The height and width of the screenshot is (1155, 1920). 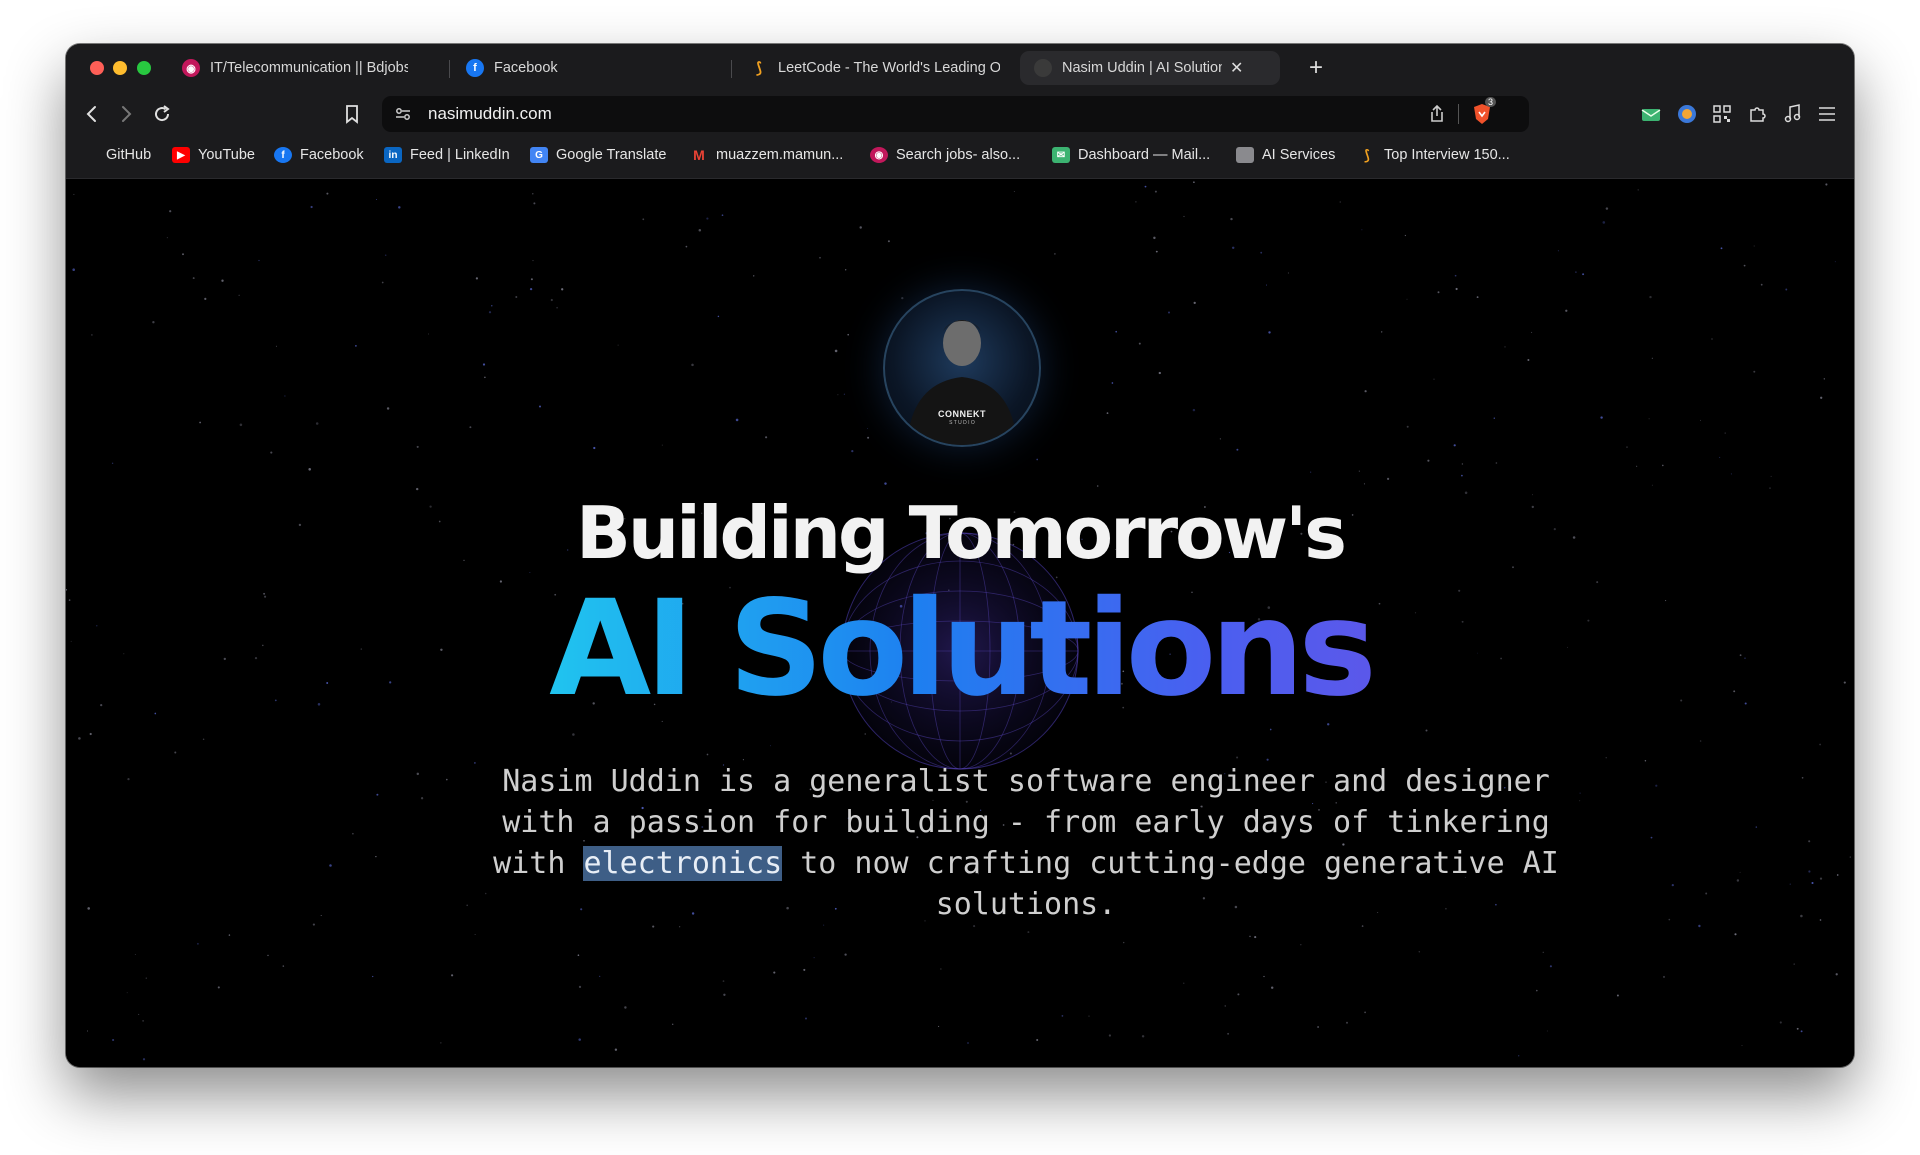 I want to click on leetcode-icon: ⟆, so click(x=759, y=68).